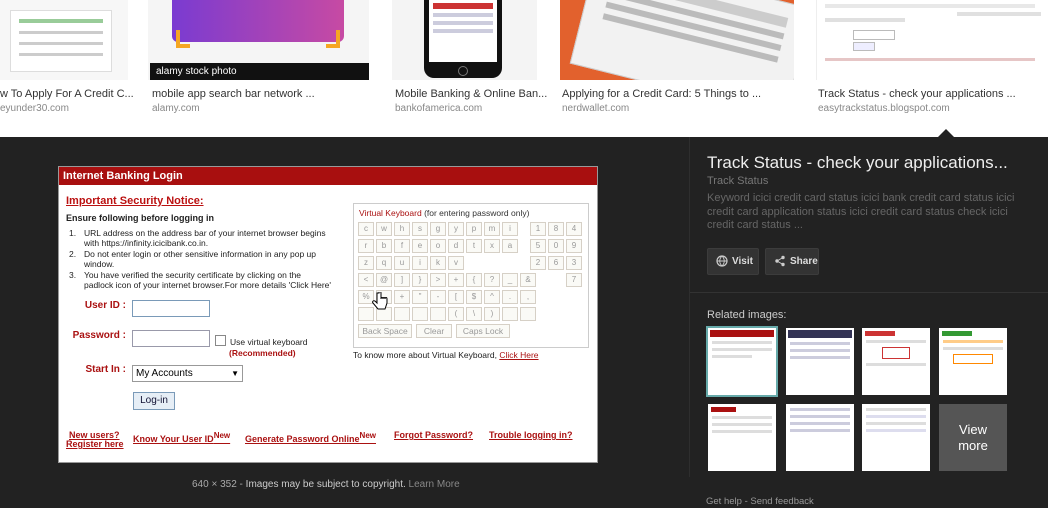 The width and height of the screenshot is (1048, 508). What do you see at coordinates (973, 437) in the screenshot?
I see `view-more-button: View more` at bounding box center [973, 437].